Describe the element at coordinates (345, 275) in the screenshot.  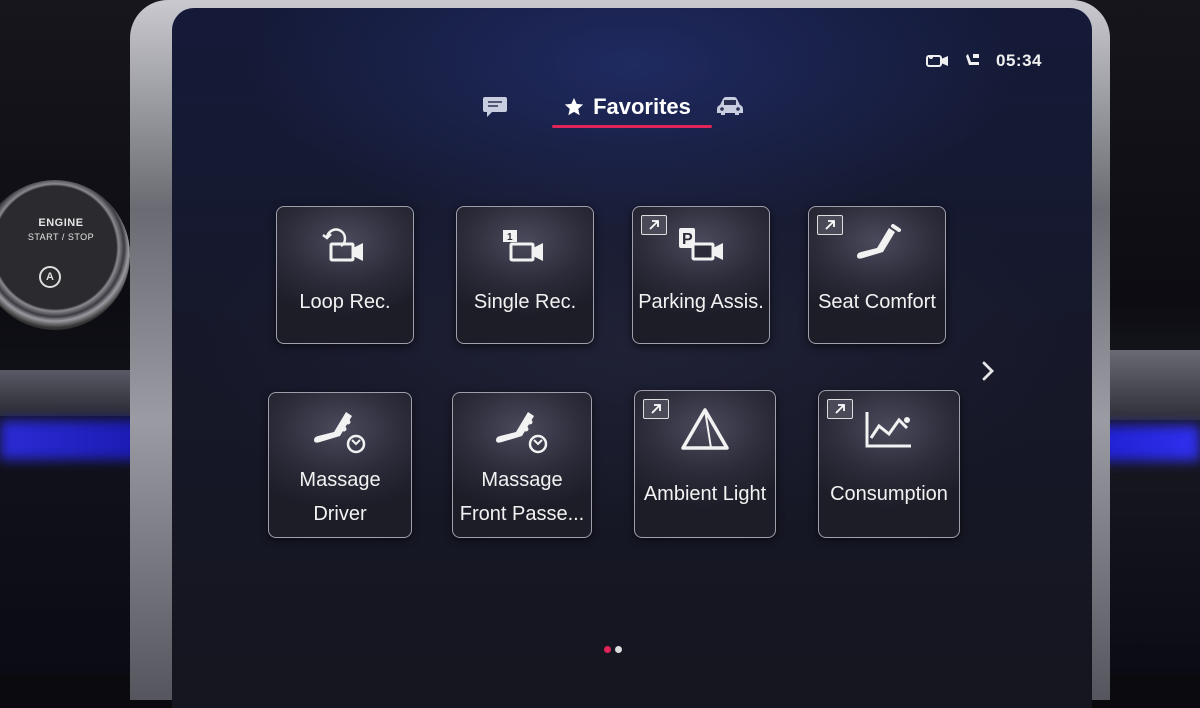
I see `tile-loop-rec: Loop Rec.` at that location.